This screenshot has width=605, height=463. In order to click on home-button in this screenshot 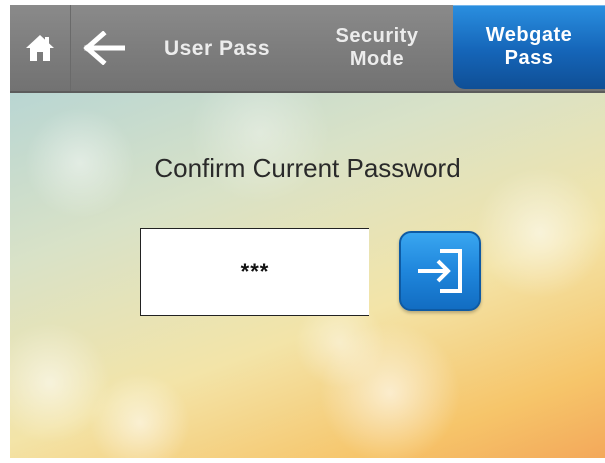, I will do `click(40, 48)`.